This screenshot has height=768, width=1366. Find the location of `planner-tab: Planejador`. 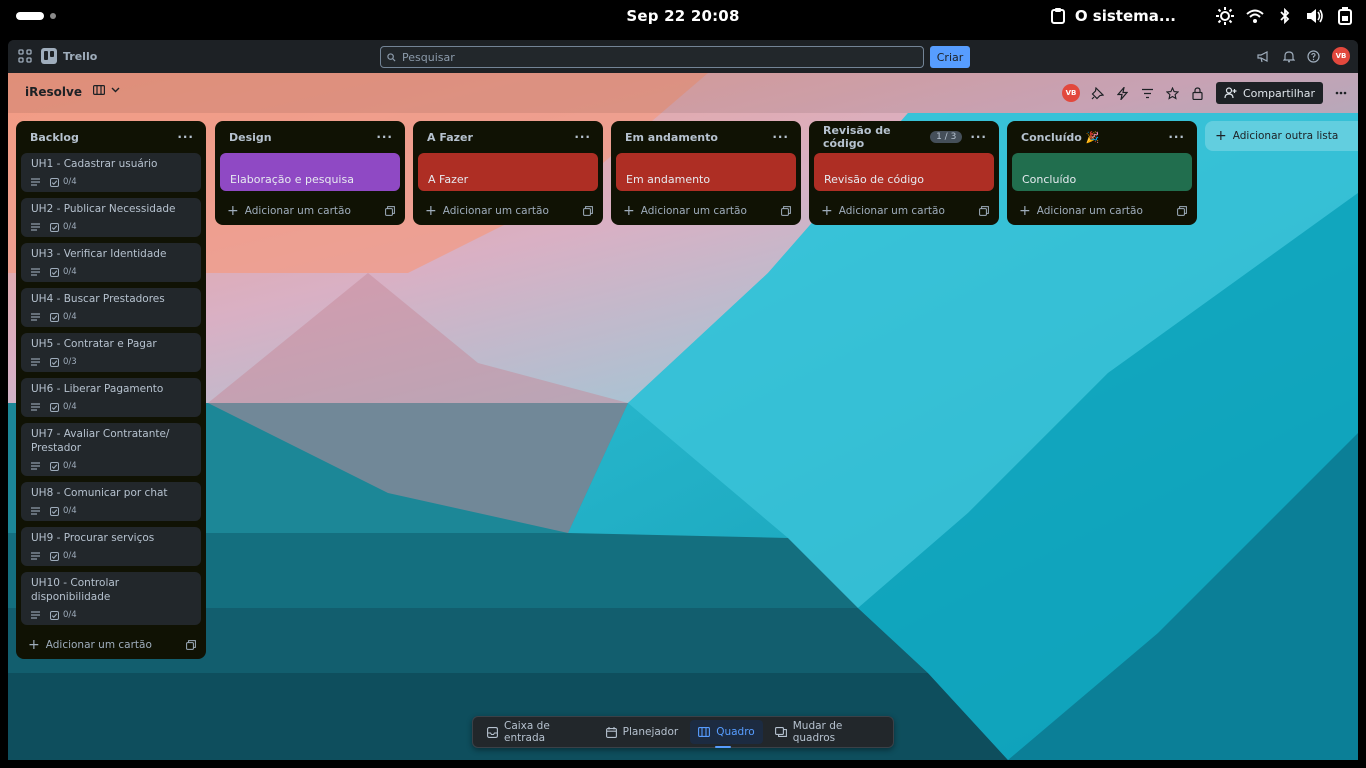

planner-tab: Planejador is located at coordinates (642, 732).